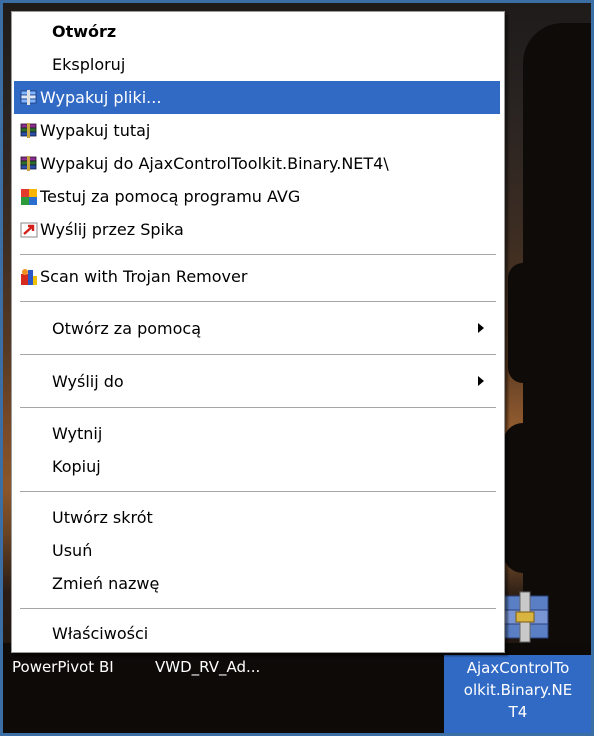 This screenshot has width=594, height=736. Describe the element at coordinates (95, 130) in the screenshot. I see `menu-item-label: Wypakuj tutaj` at that location.